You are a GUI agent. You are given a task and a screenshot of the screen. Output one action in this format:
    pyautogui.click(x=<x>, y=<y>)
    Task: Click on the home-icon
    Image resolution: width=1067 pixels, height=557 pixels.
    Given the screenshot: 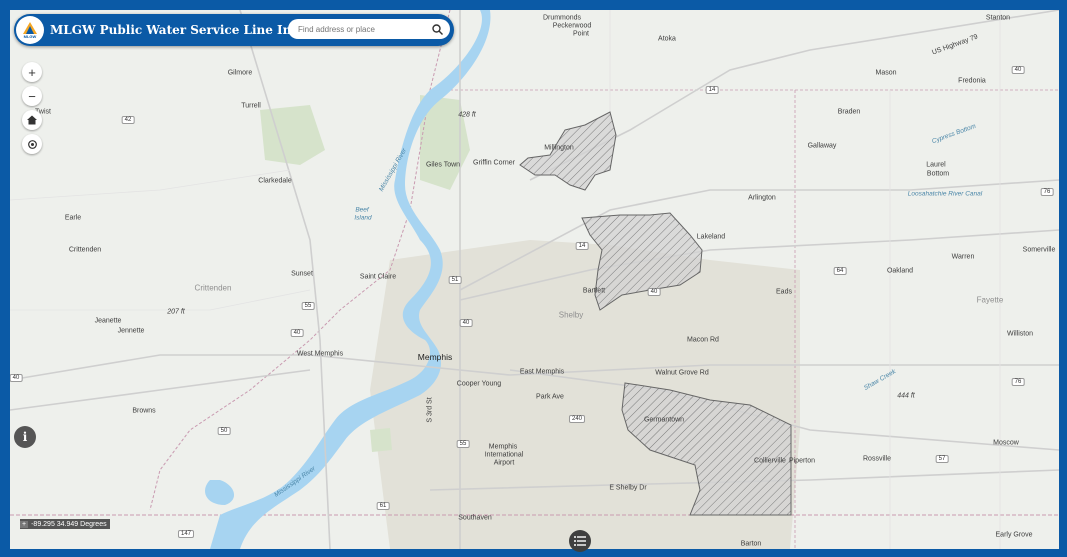 What is the action you would take?
    pyautogui.click(x=32, y=120)
    